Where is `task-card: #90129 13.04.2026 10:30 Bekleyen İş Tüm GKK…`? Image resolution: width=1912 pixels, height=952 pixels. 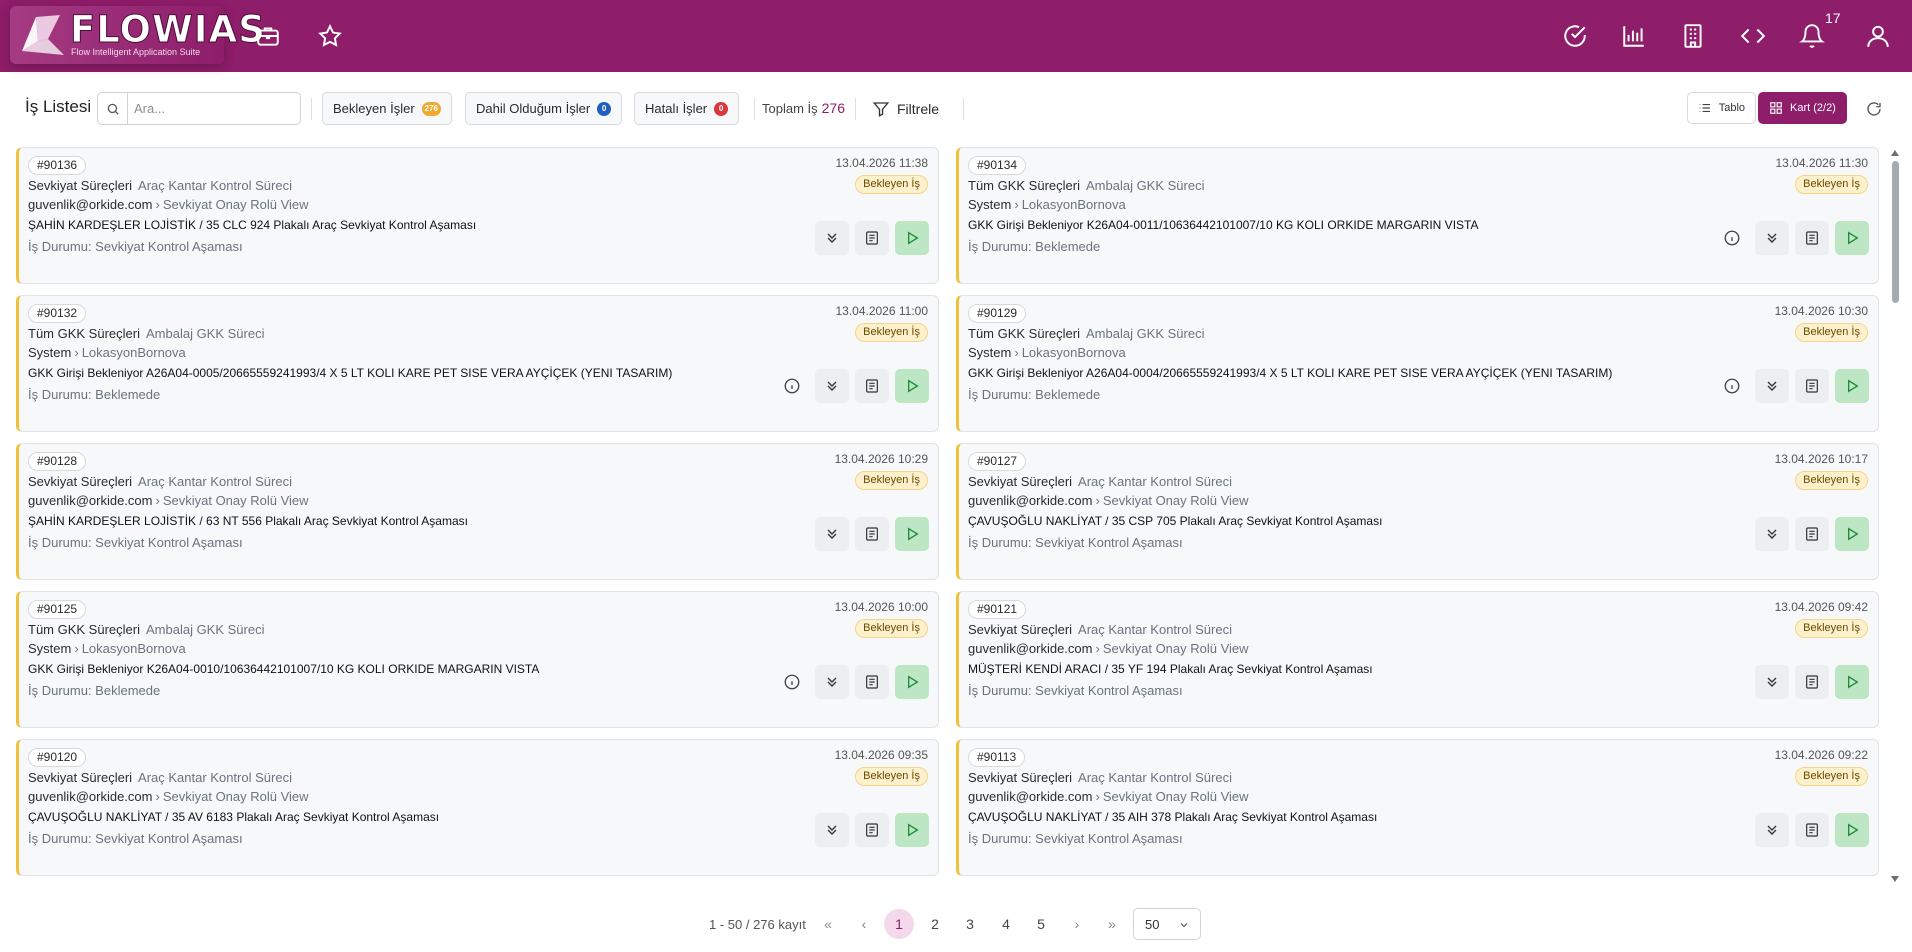
task-card: #90129 13.04.2026 10:30 Bekleyen İş Tüm GKK… is located at coordinates (1417, 363).